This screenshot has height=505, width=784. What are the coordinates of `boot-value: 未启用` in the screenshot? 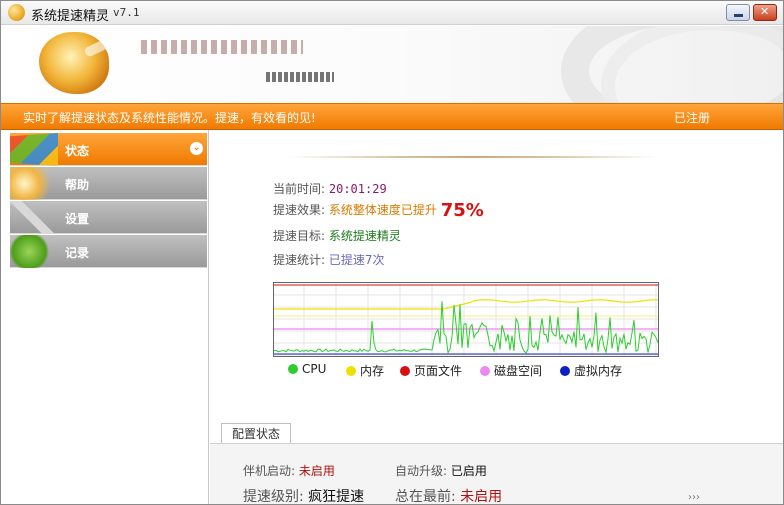 It's located at (317, 471).